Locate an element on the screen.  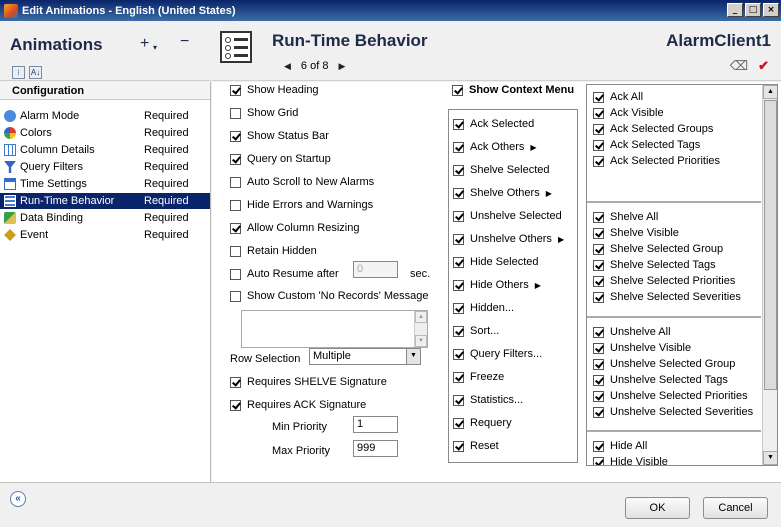
eraser-icon: ⌫ is located at coordinates (739, 66).